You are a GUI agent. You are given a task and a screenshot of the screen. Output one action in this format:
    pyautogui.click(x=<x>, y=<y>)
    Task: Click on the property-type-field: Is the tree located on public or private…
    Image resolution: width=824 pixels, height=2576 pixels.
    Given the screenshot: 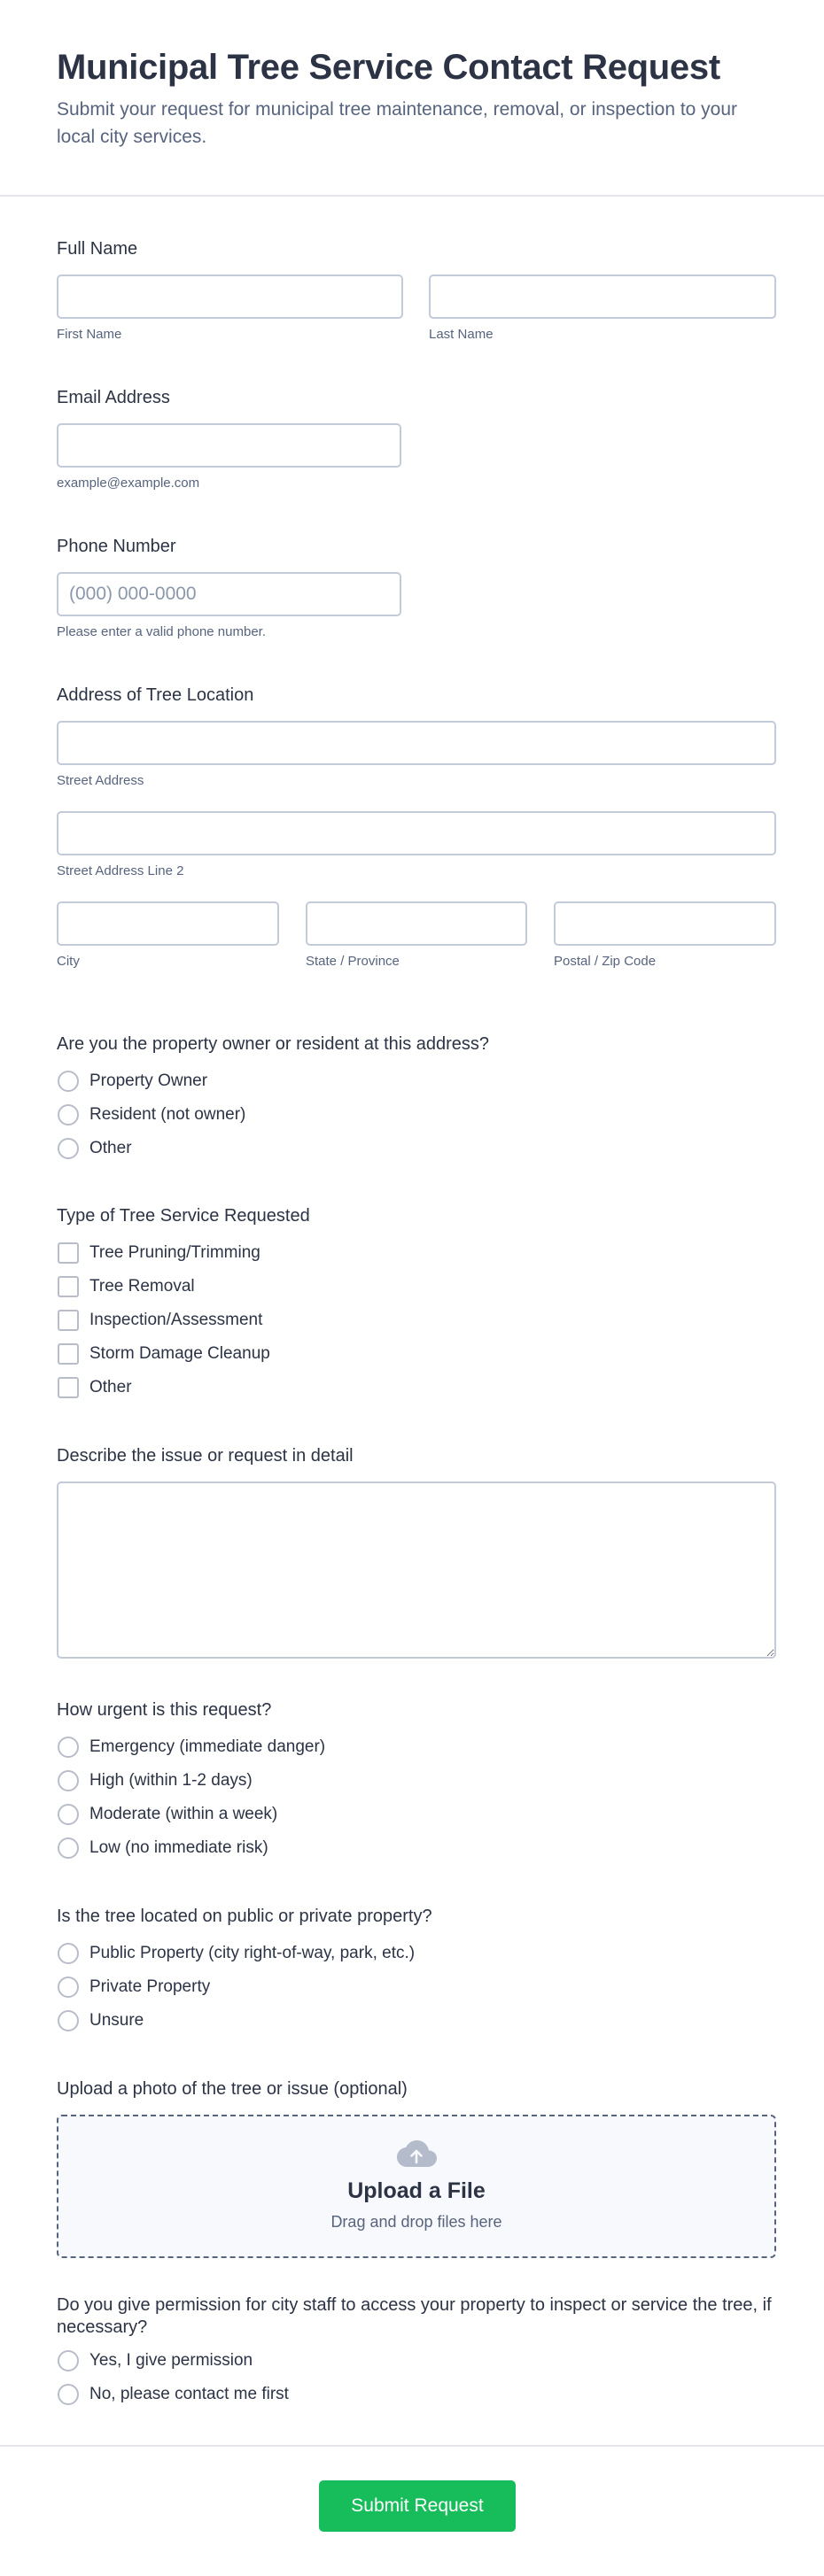 What is the action you would take?
    pyautogui.click(x=416, y=1971)
    